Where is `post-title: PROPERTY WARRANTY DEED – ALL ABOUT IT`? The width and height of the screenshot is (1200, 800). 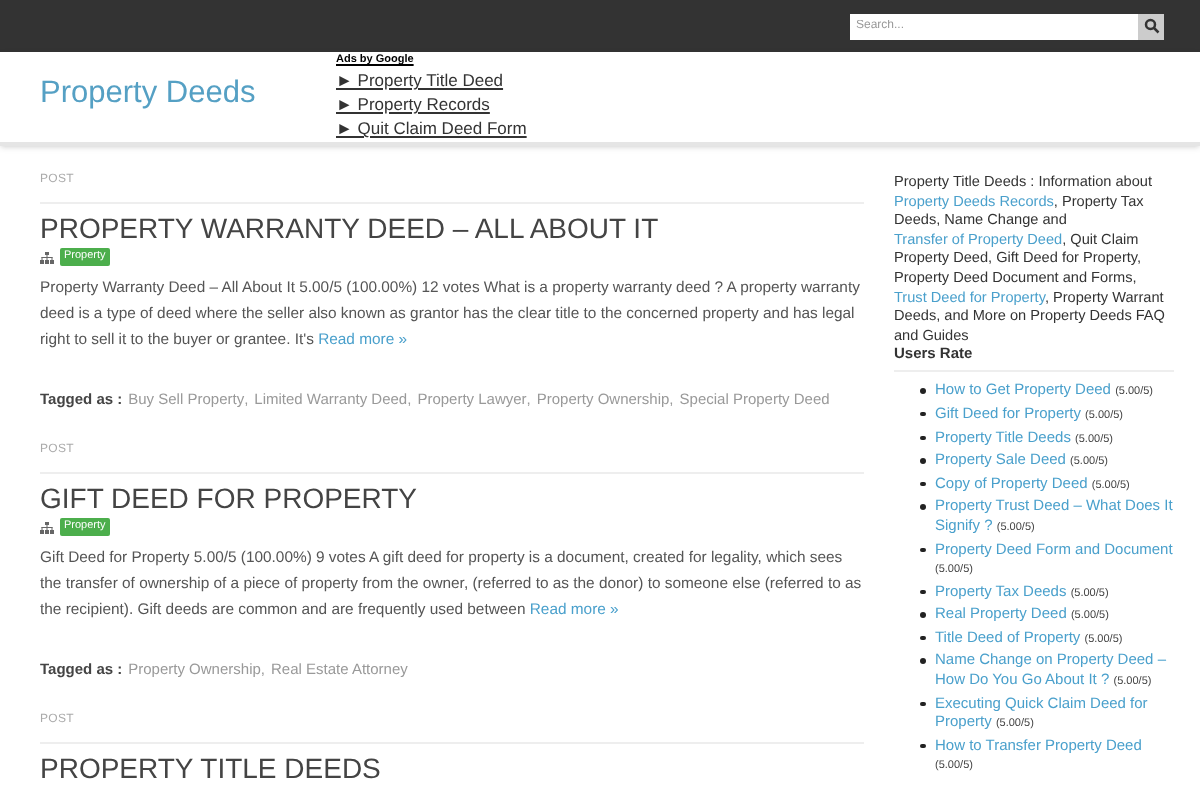
post-title: PROPERTY WARRANTY DEED – ALL ABOUT IT is located at coordinates (452, 229).